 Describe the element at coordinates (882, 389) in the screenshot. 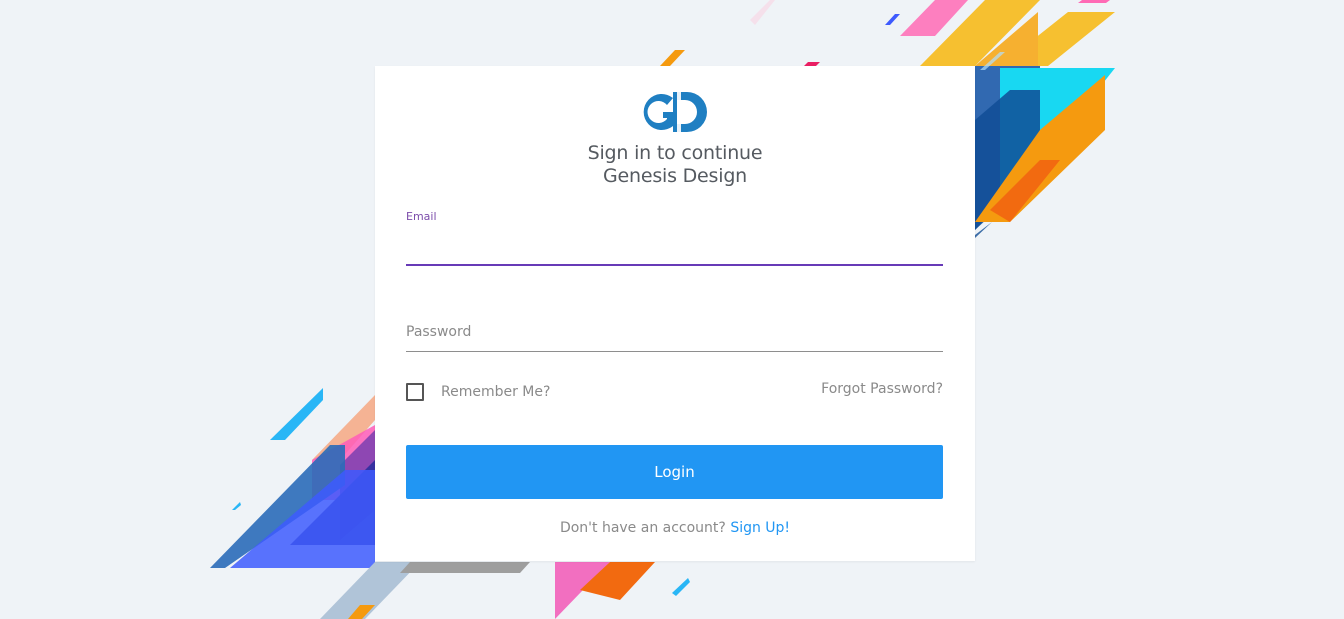

I see `forgot-password-link: Forgot Password?` at that location.